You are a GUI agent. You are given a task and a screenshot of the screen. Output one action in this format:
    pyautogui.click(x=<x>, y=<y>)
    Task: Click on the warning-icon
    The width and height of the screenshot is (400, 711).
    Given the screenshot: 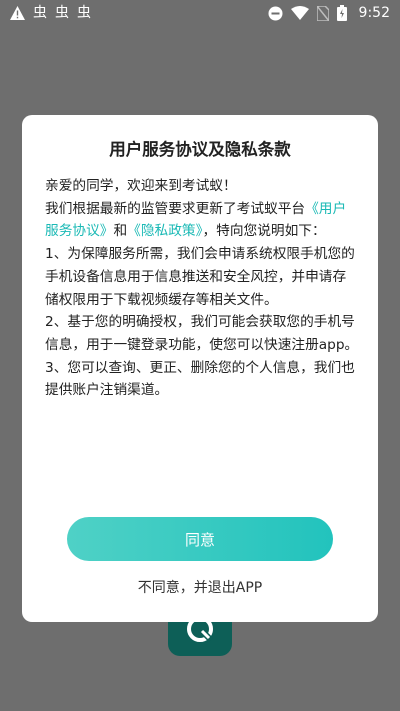 What is the action you would take?
    pyautogui.click(x=17, y=13)
    